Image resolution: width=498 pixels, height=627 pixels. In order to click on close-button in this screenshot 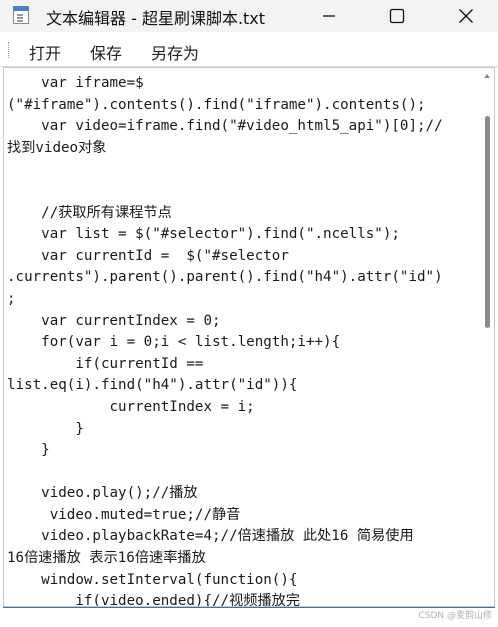, I will do `click(466, 16)`.